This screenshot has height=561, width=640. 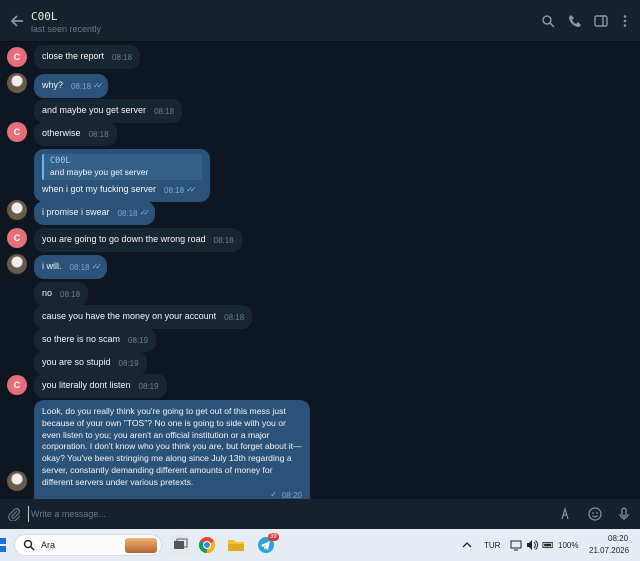 What do you see at coordinates (601, 21) in the screenshot?
I see `sidebar-toggle-icon` at bounding box center [601, 21].